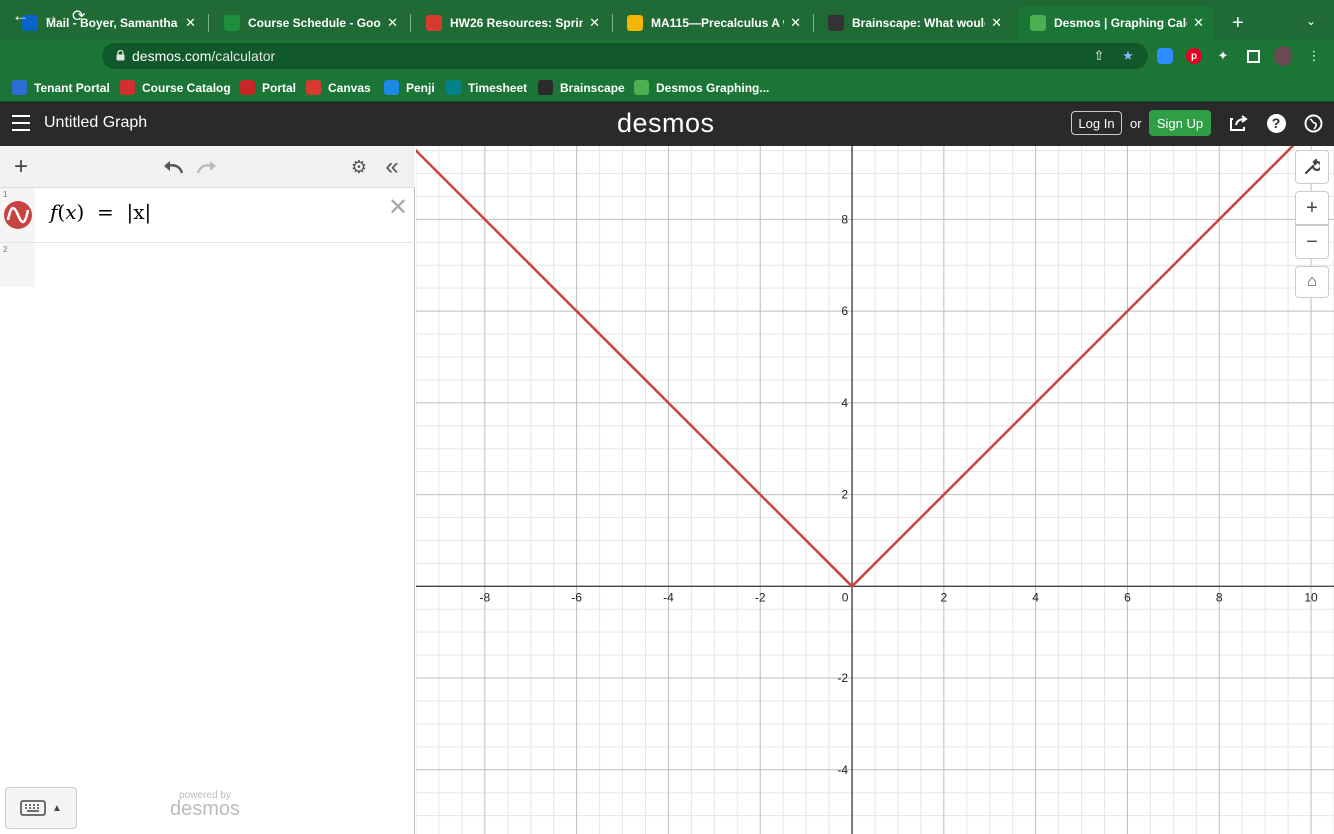 This screenshot has width=1334, height=834. I want to click on bookmark-item: Timesheet, so click(486, 87).